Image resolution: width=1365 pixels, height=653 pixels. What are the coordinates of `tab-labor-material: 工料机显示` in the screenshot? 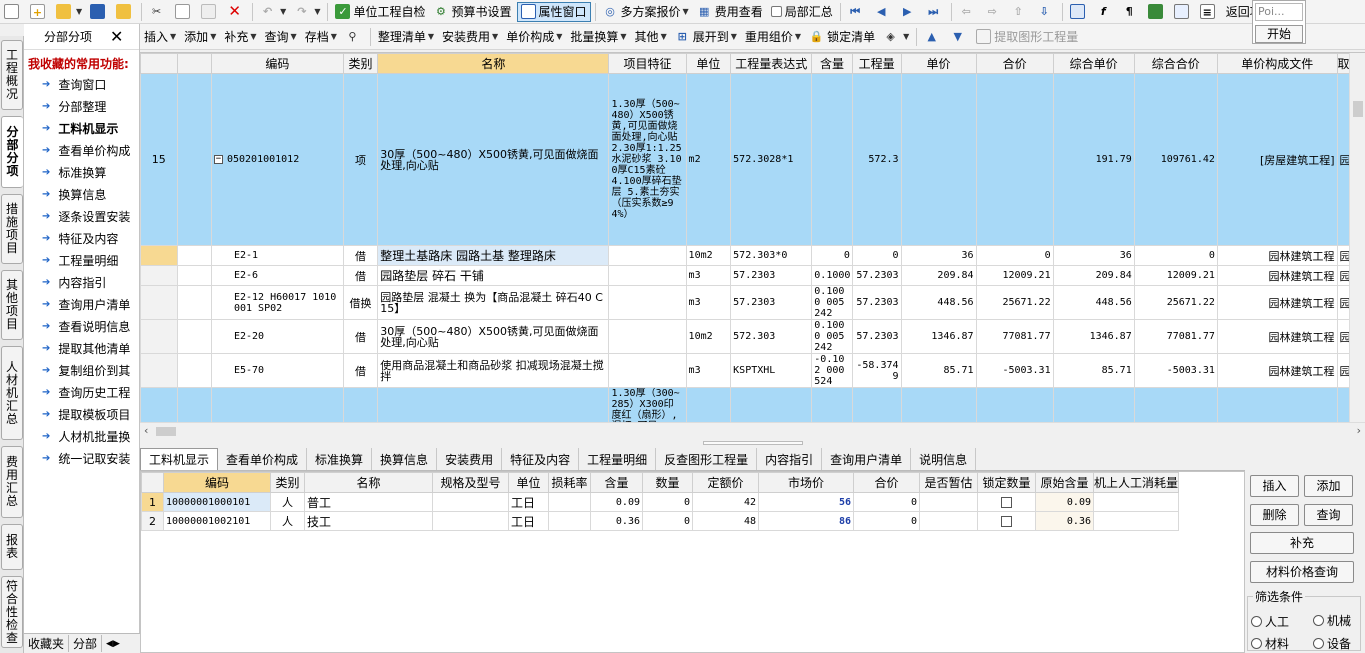 It's located at (179, 459).